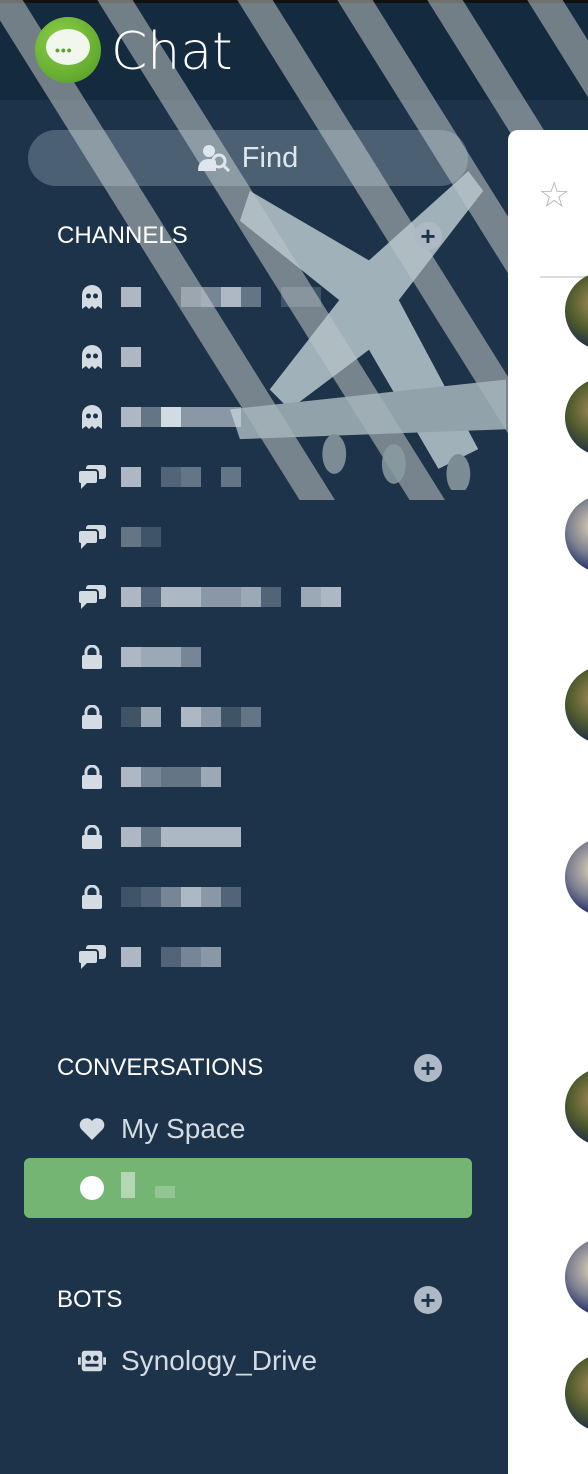 Image resolution: width=588 pixels, height=1474 pixels. What do you see at coordinates (68, 50) in the screenshot?
I see `chat-logo-icon: •••` at bounding box center [68, 50].